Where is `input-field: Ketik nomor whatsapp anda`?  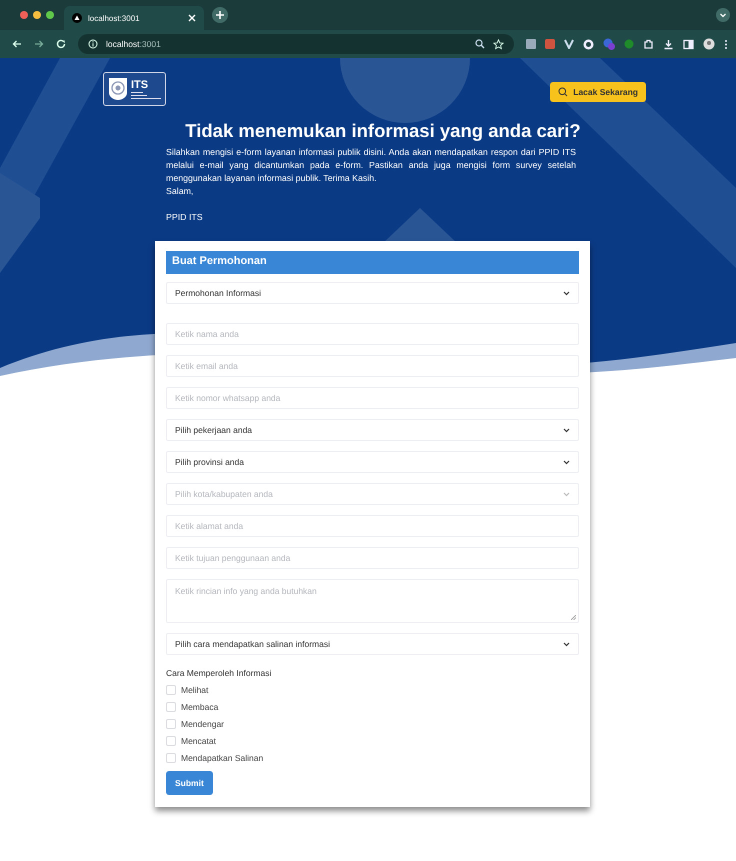
input-field: Ketik nomor whatsapp anda is located at coordinates (372, 398).